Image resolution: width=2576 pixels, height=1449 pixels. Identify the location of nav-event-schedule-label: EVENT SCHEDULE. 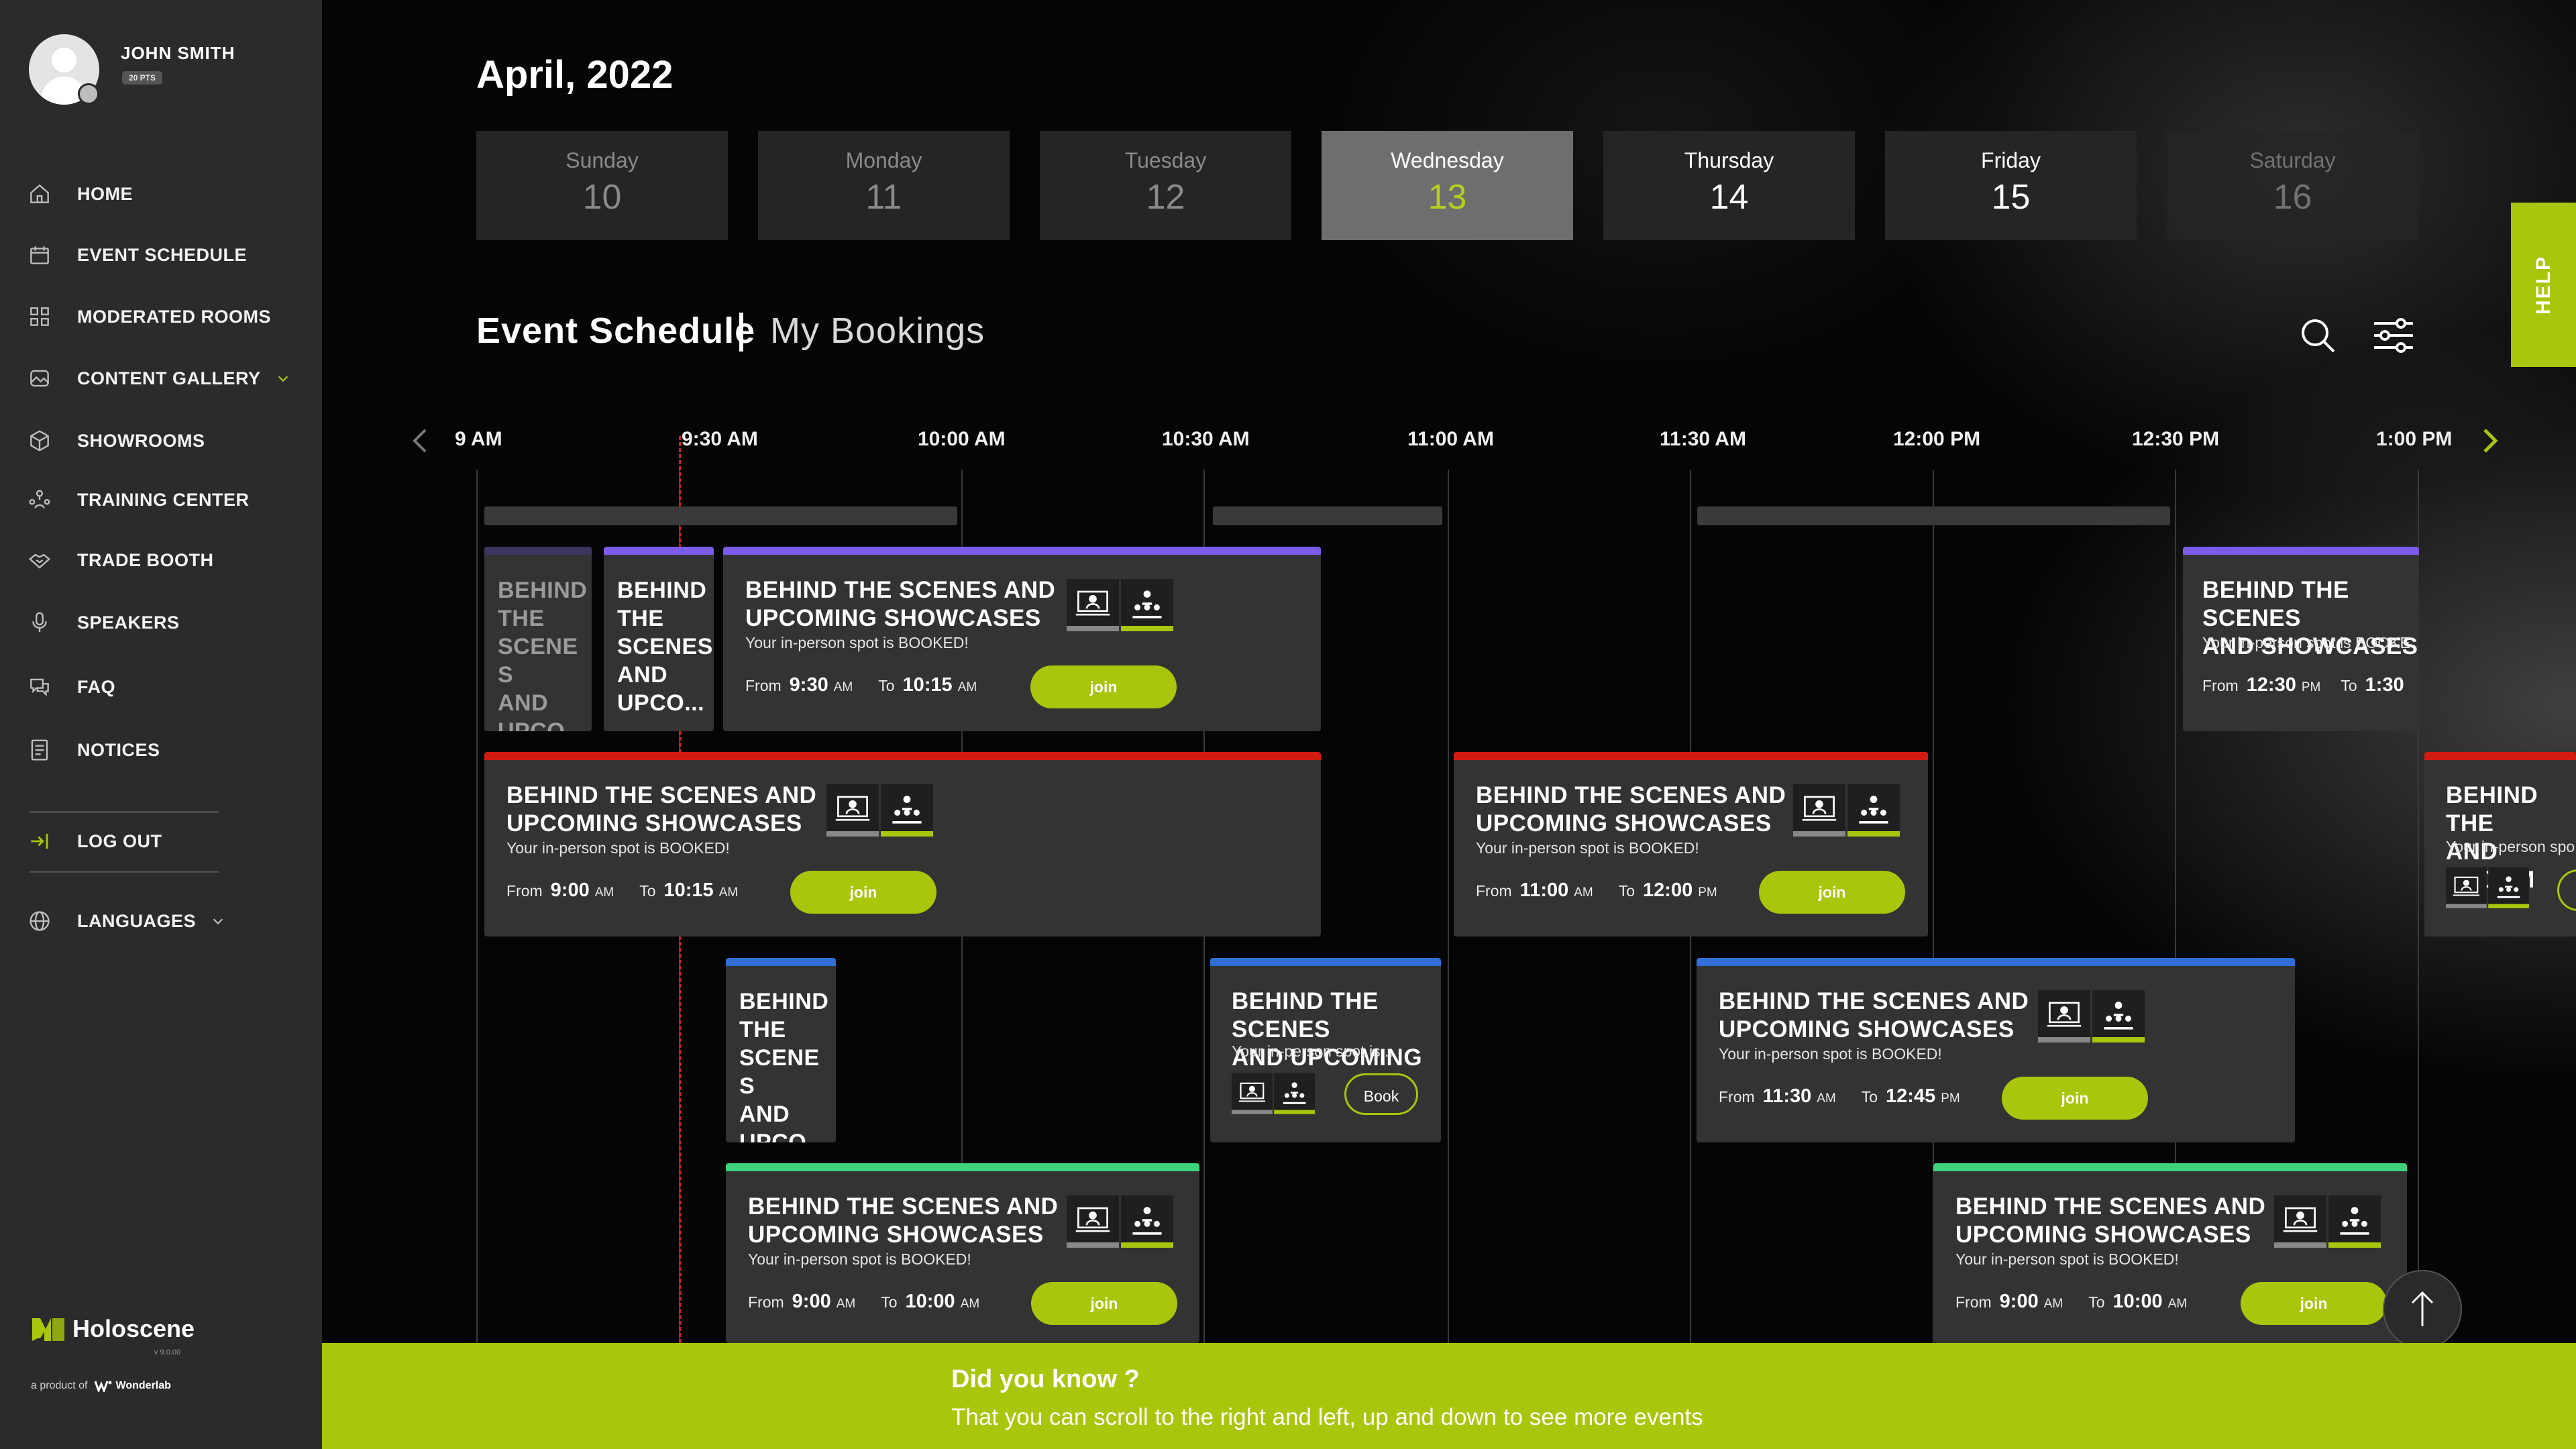
(162, 254).